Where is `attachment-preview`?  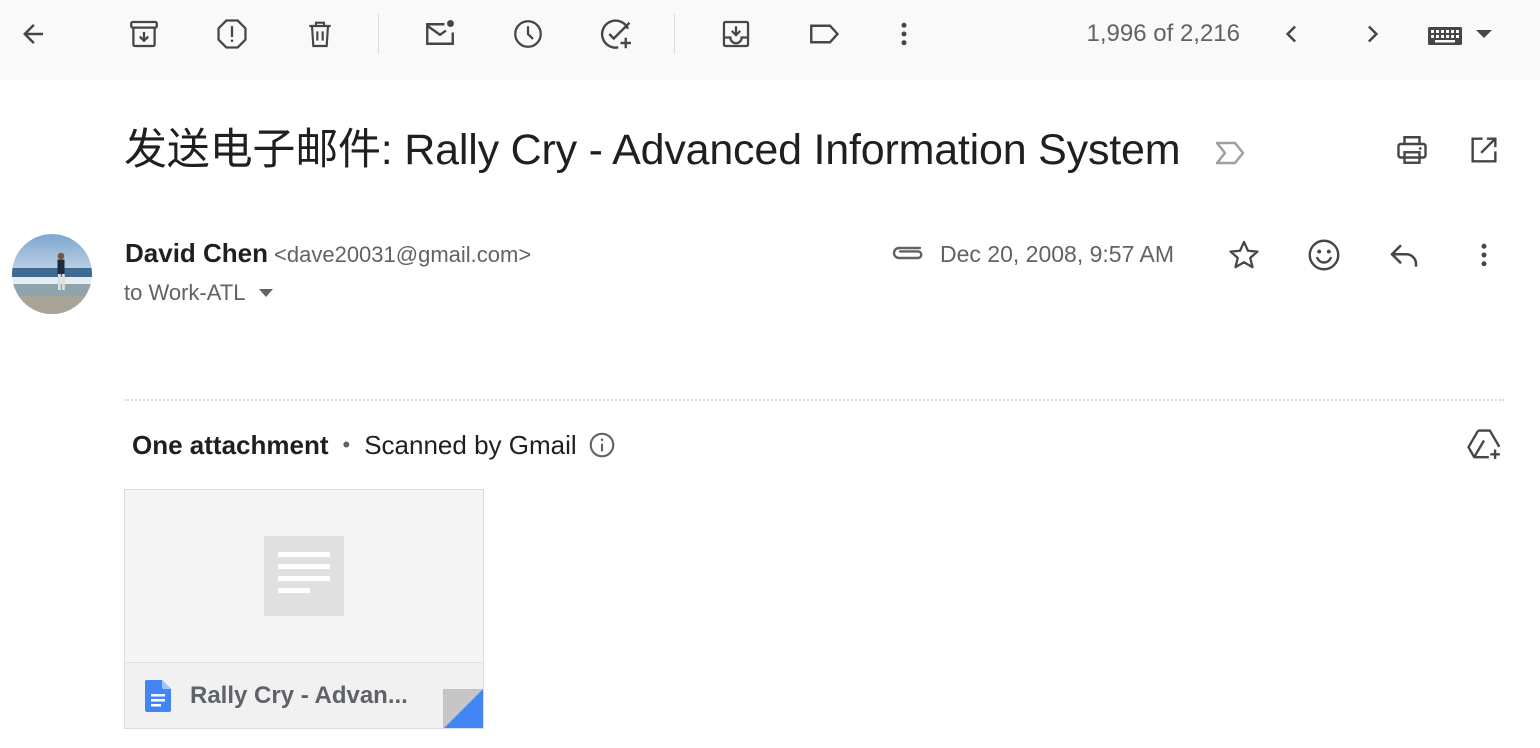 attachment-preview is located at coordinates (304, 576).